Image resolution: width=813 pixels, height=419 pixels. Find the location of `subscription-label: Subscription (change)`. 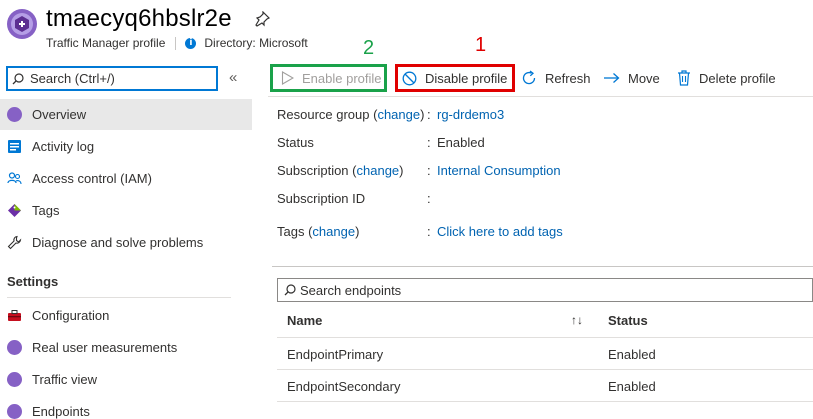

subscription-label: Subscription (change) is located at coordinates (340, 170).